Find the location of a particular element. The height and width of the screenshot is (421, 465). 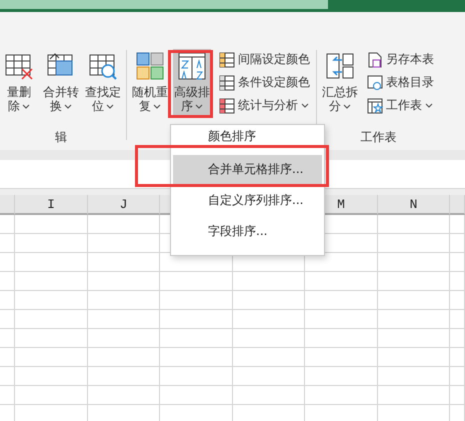

table-chart-icon is located at coordinates (227, 106).